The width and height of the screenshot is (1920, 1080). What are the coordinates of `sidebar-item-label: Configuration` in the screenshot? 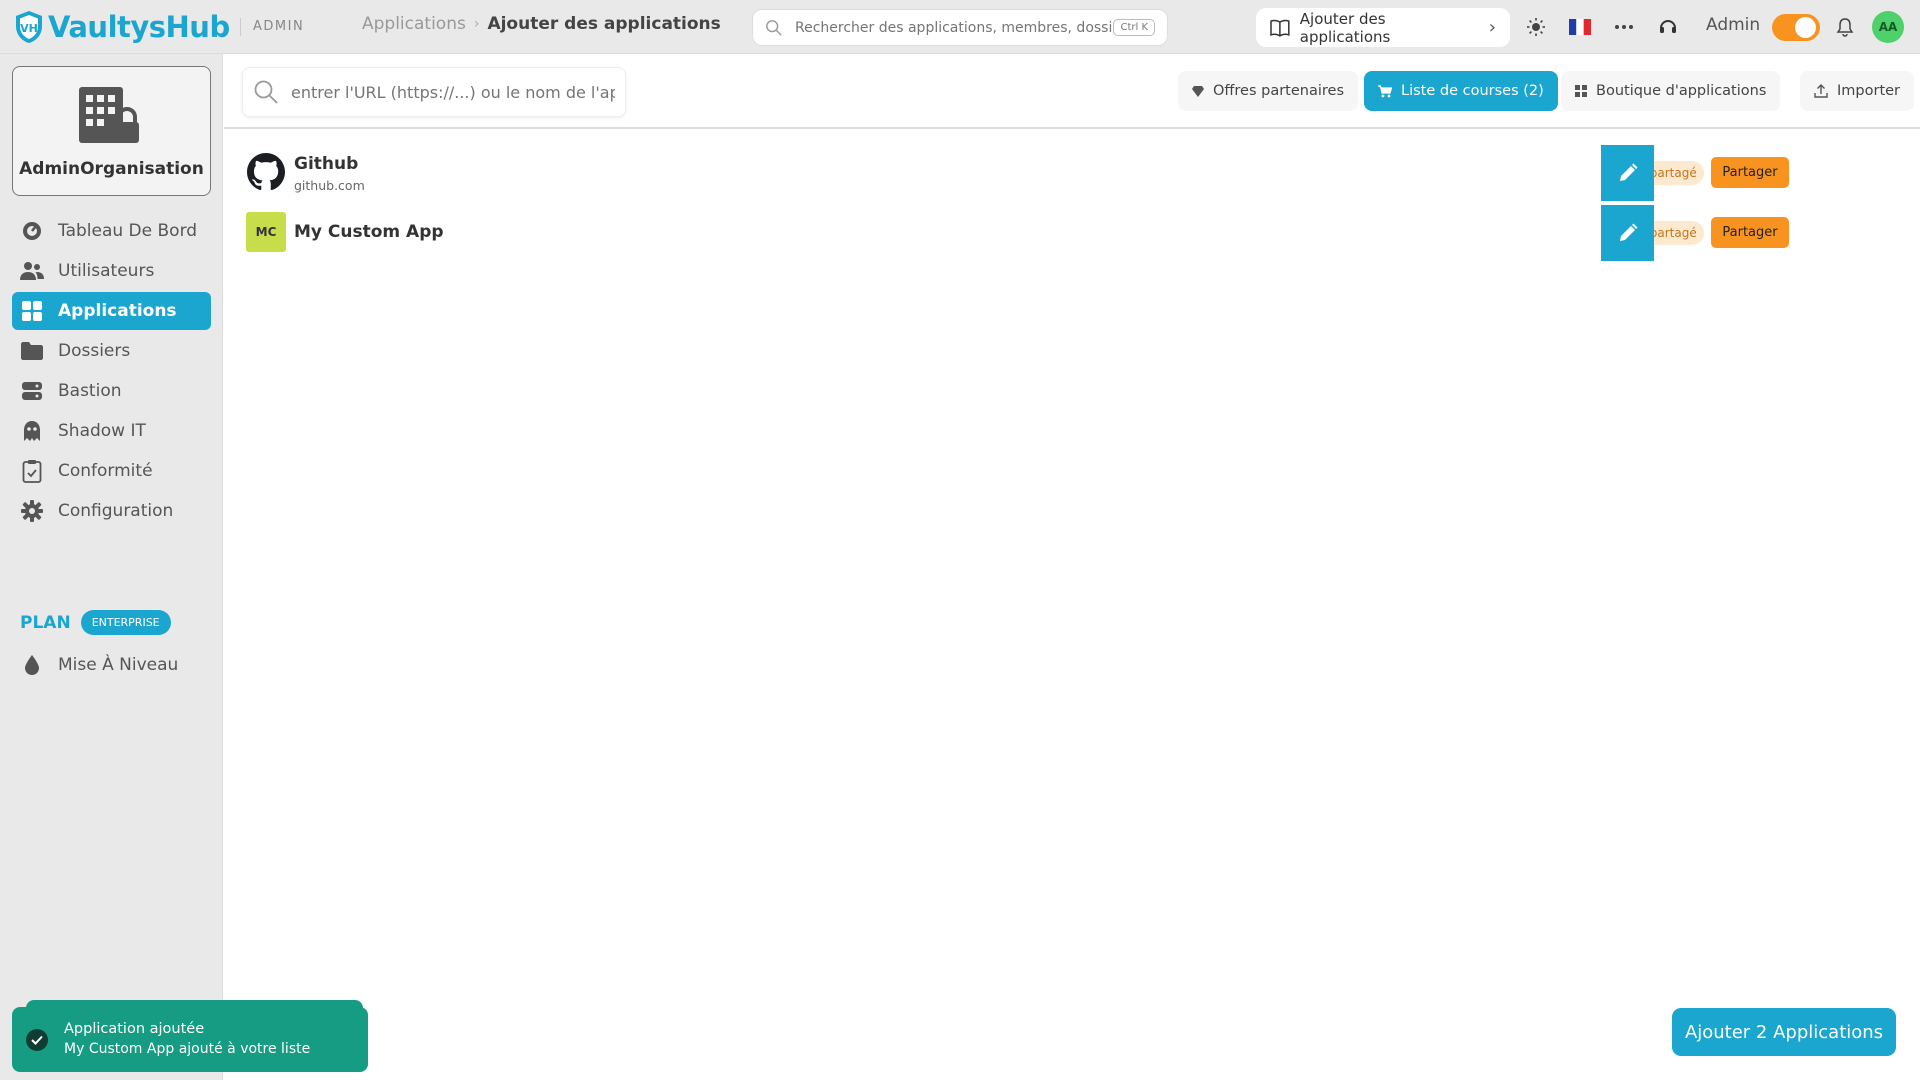 It's located at (116, 511).